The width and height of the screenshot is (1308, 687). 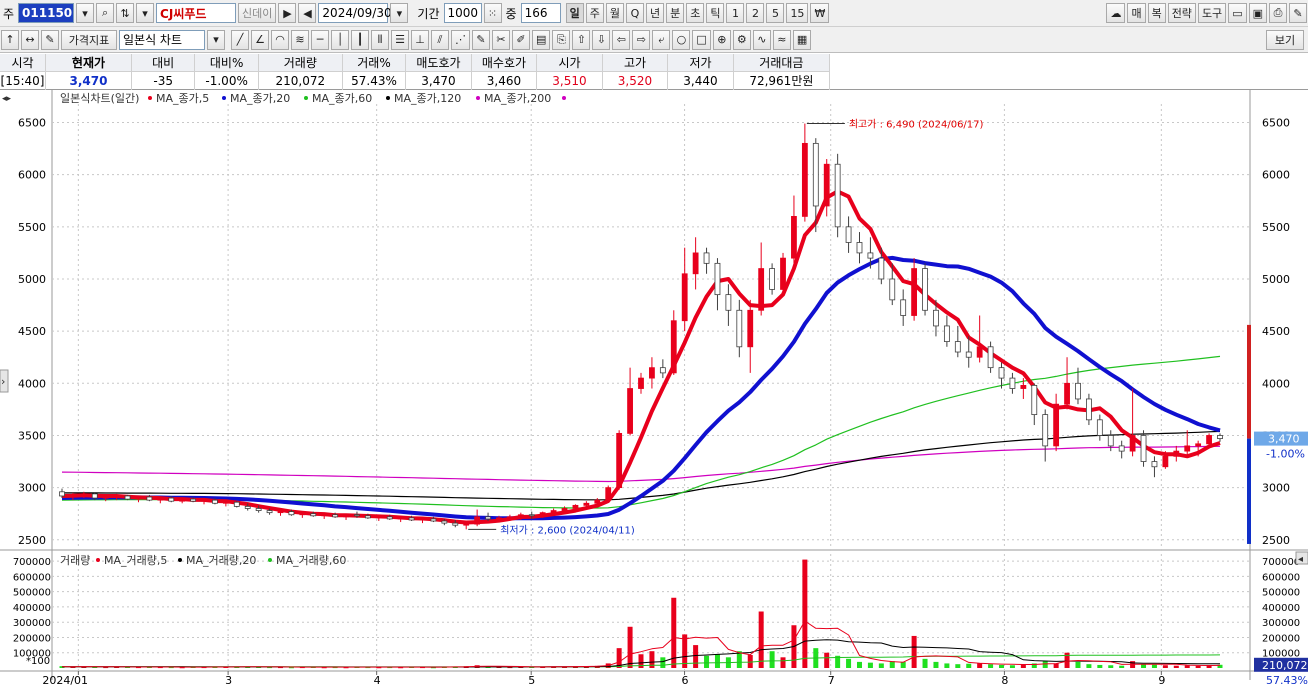 I want to click on save-icon: ▣, so click(x=1257, y=13).